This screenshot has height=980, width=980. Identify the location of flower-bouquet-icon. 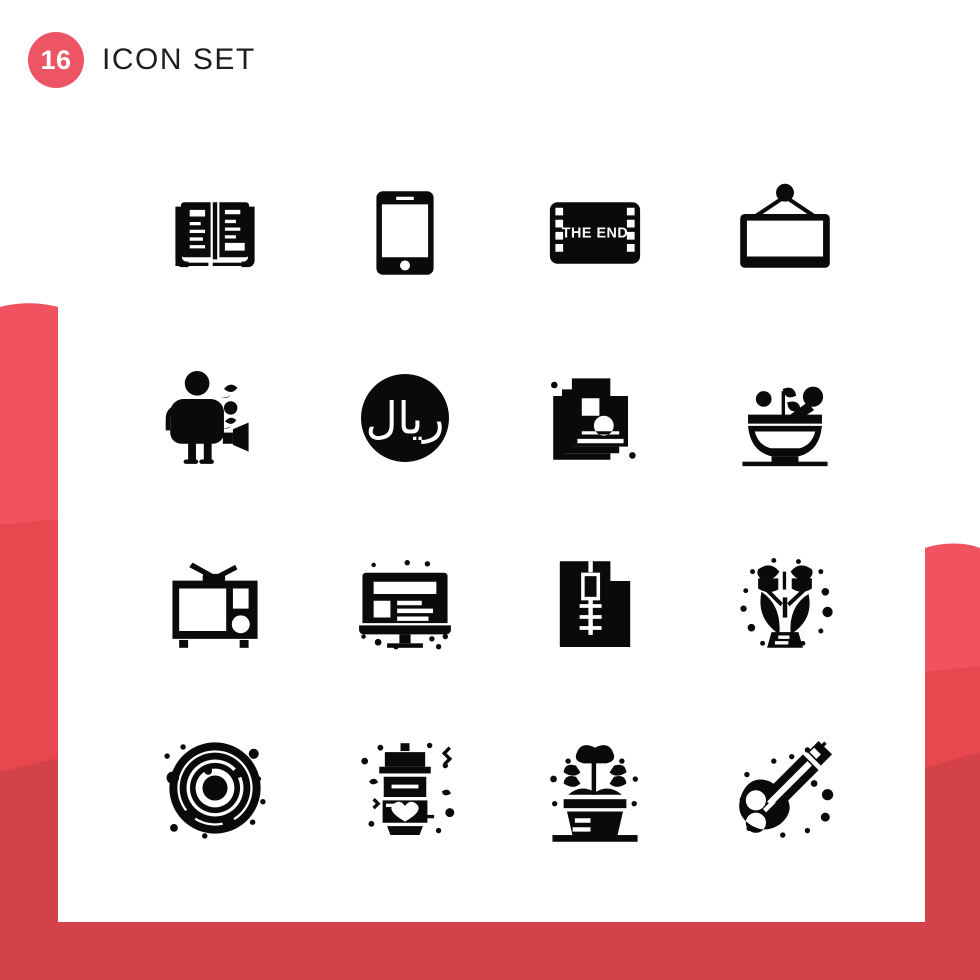
(786, 602).